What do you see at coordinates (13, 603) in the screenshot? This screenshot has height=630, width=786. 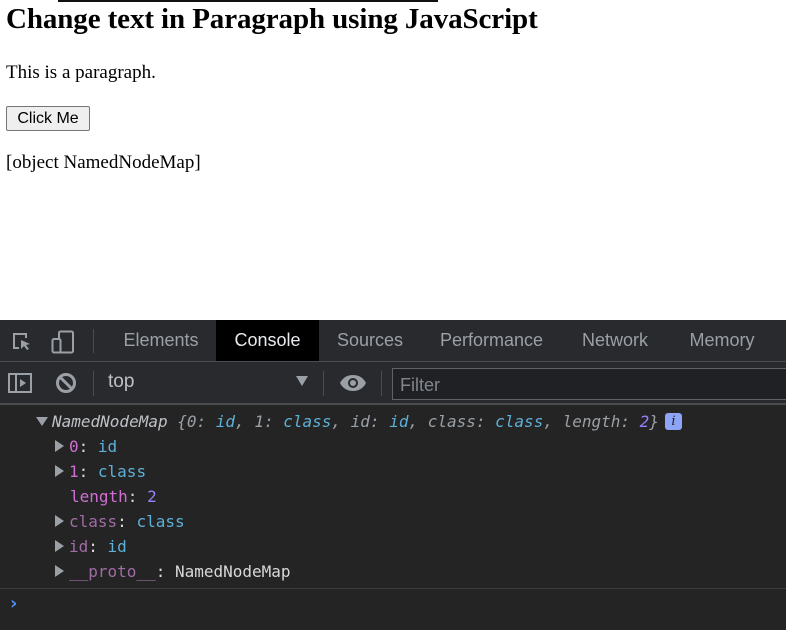 I see `prompt-chevron-icon: ›` at bounding box center [13, 603].